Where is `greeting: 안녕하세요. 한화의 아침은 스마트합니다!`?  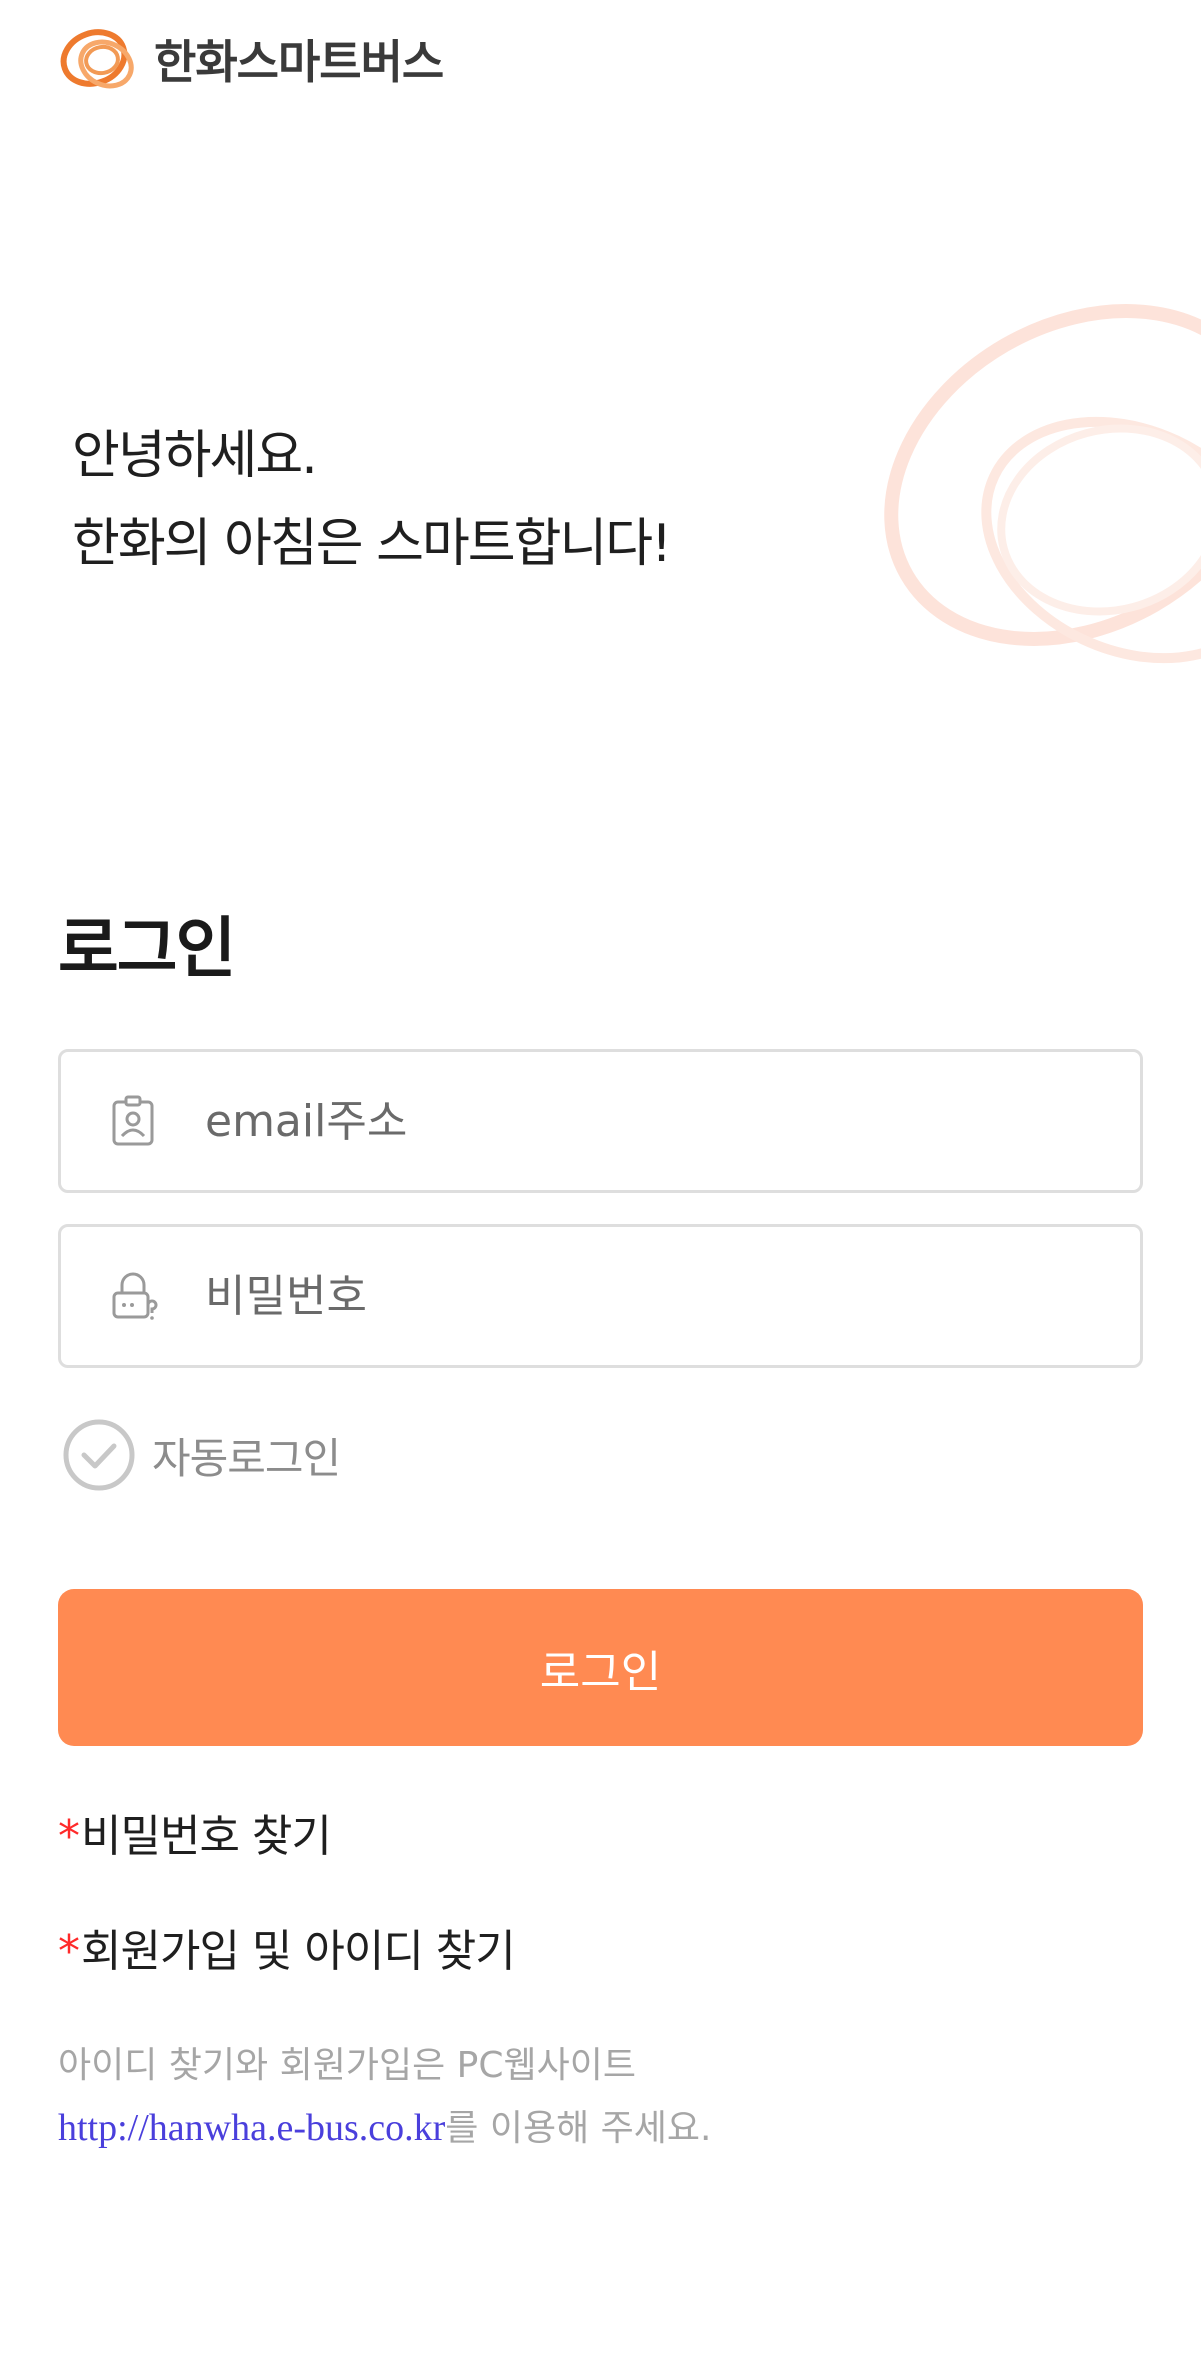 greeting: 안녕하세요. 한화의 아침은 스마트합니다! is located at coordinates (372, 500).